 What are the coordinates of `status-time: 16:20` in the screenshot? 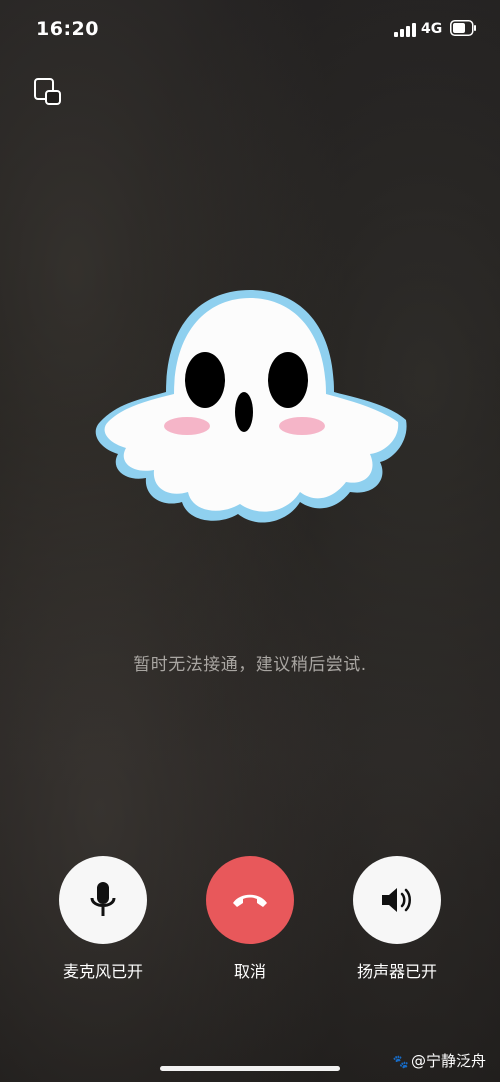 It's located at (67, 29).